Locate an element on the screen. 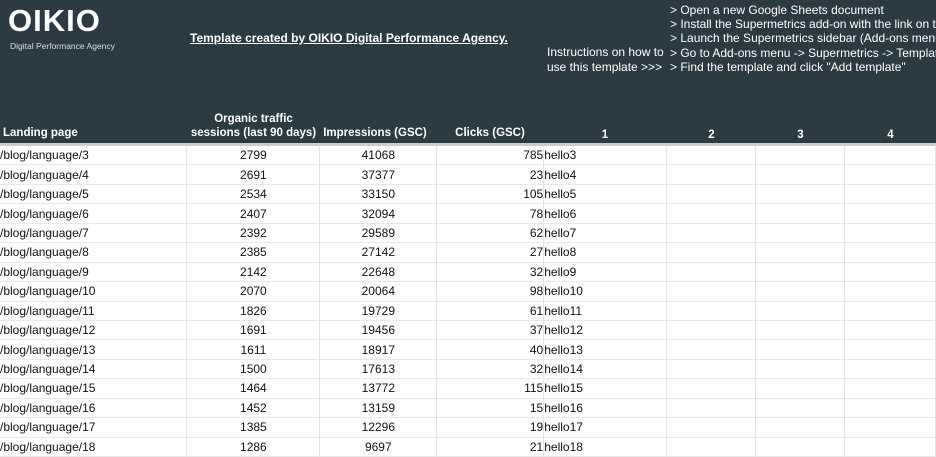 The width and height of the screenshot is (936, 457). column-header-landing-page: Landing page is located at coordinates (40, 133).